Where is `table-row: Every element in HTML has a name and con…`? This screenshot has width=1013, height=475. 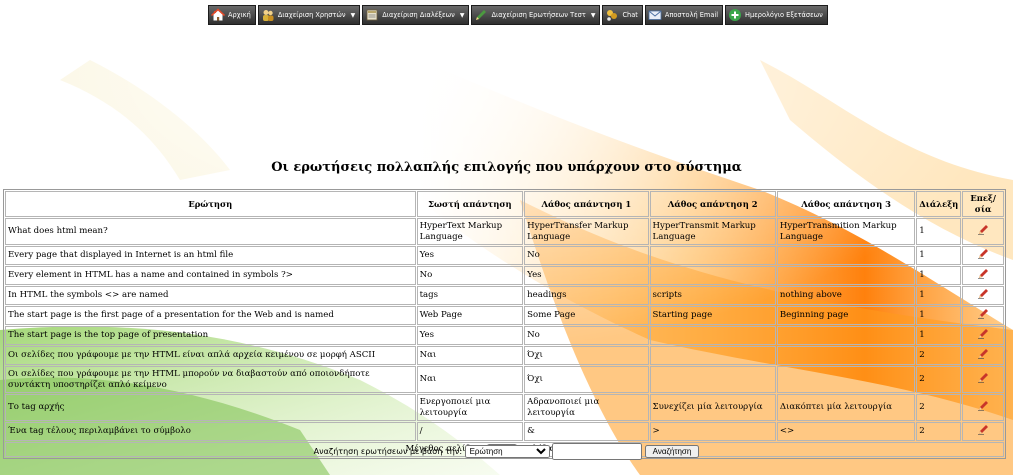 table-row: Every element in HTML has a name and con… is located at coordinates (504, 275).